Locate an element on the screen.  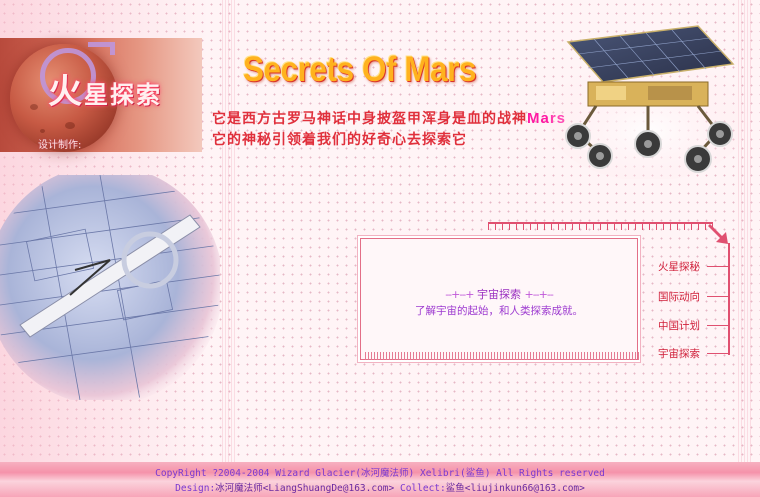
nav-vertical-line is located at coordinates (729, 299).